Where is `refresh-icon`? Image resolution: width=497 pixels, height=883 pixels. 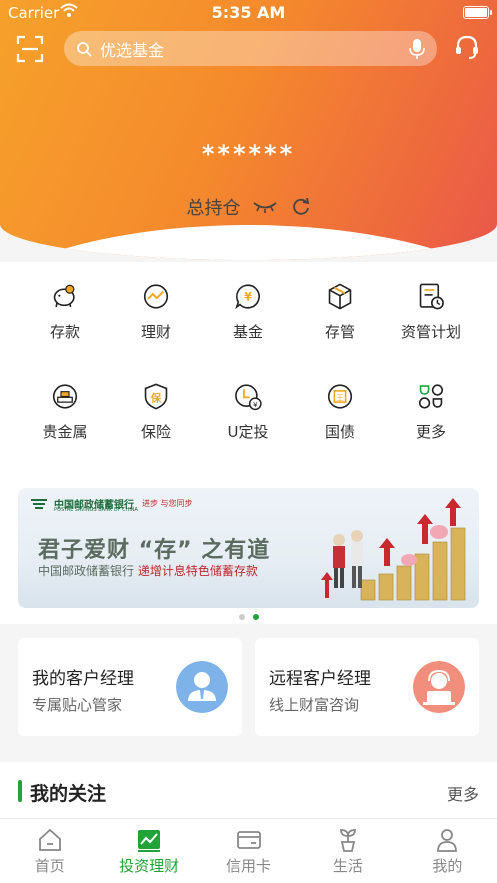
refresh-icon is located at coordinates (301, 207).